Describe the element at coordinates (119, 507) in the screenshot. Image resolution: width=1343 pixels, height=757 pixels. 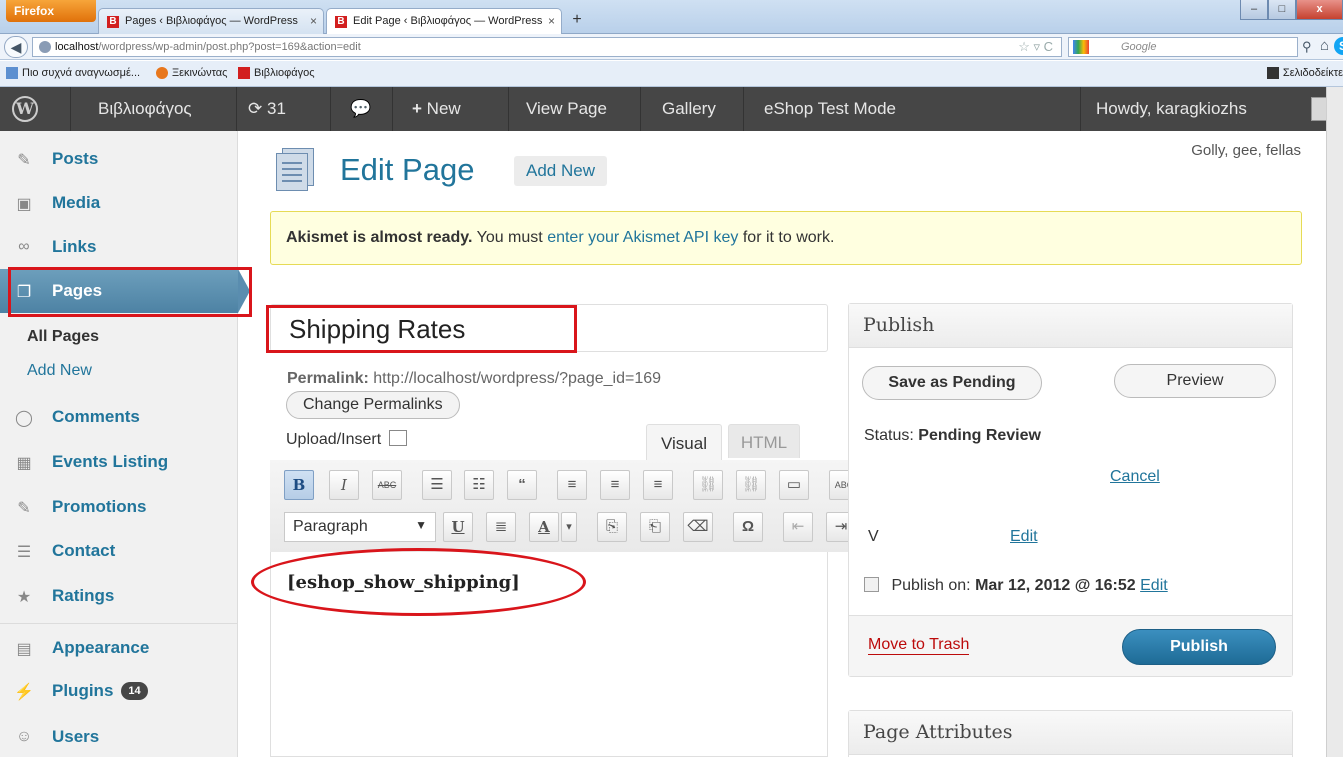
I see `menu-item-promotions: ✎ Promotions` at that location.